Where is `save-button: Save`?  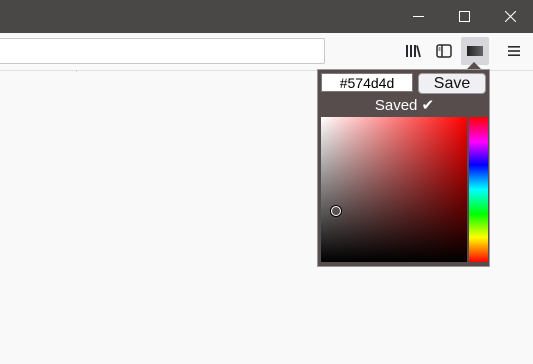 save-button: Save is located at coordinates (452, 83).